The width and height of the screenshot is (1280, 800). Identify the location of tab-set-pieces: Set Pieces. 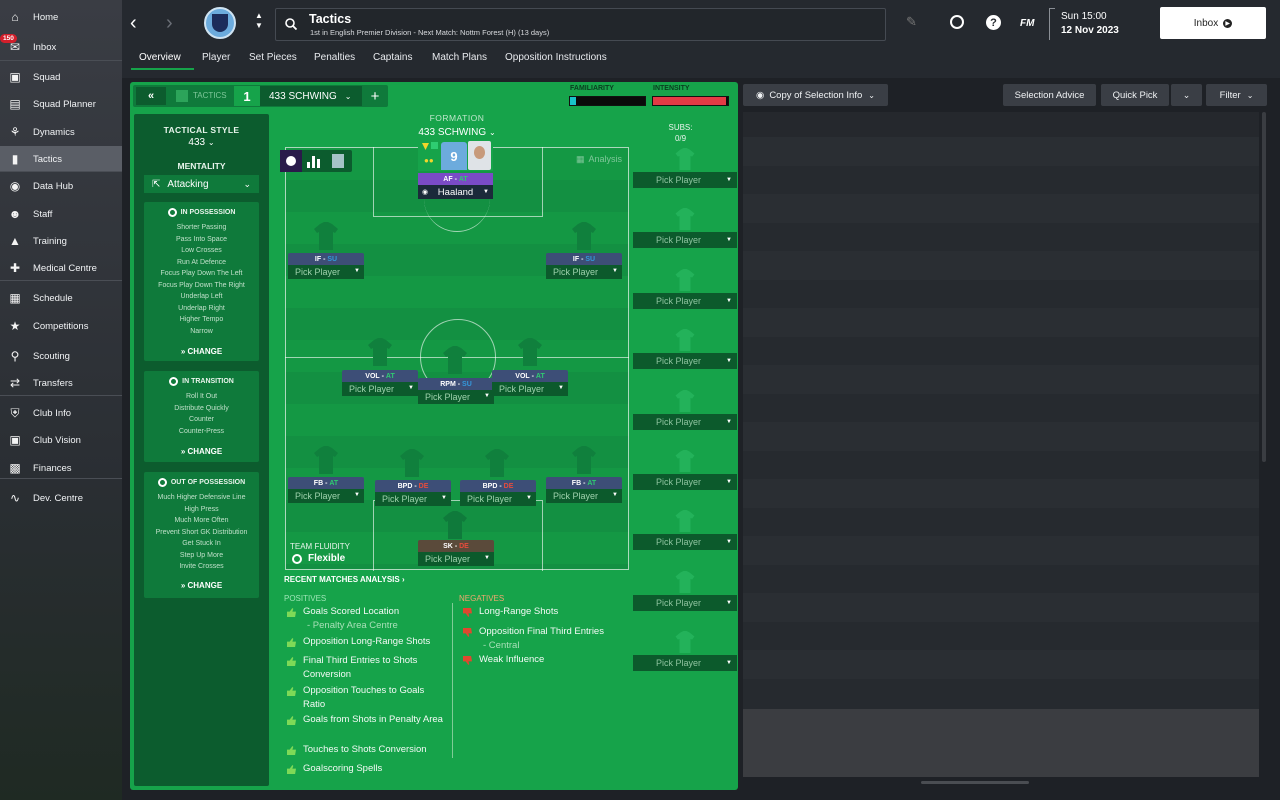
(273, 57).